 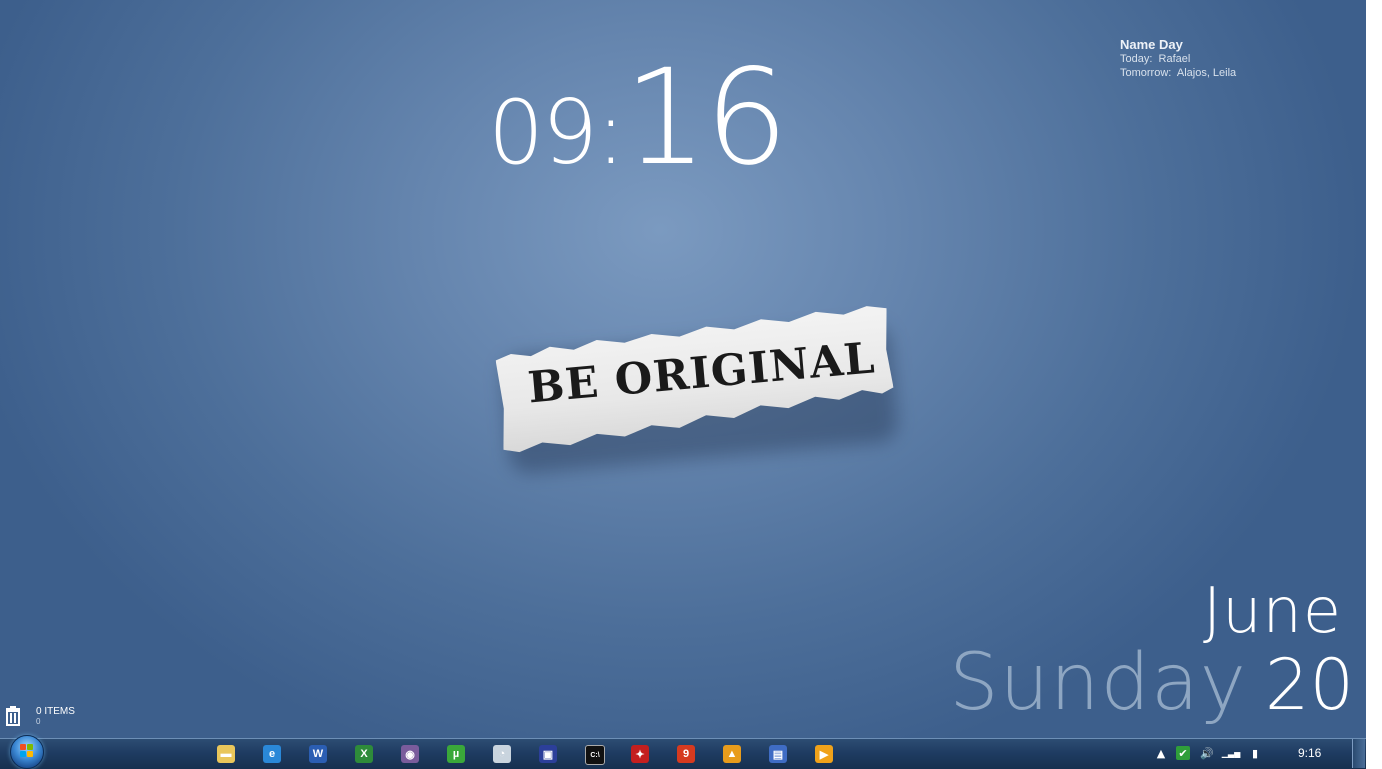 I want to click on nameday-tomorrow: Tomorrow: Alajos, Leila, so click(x=1178, y=73).